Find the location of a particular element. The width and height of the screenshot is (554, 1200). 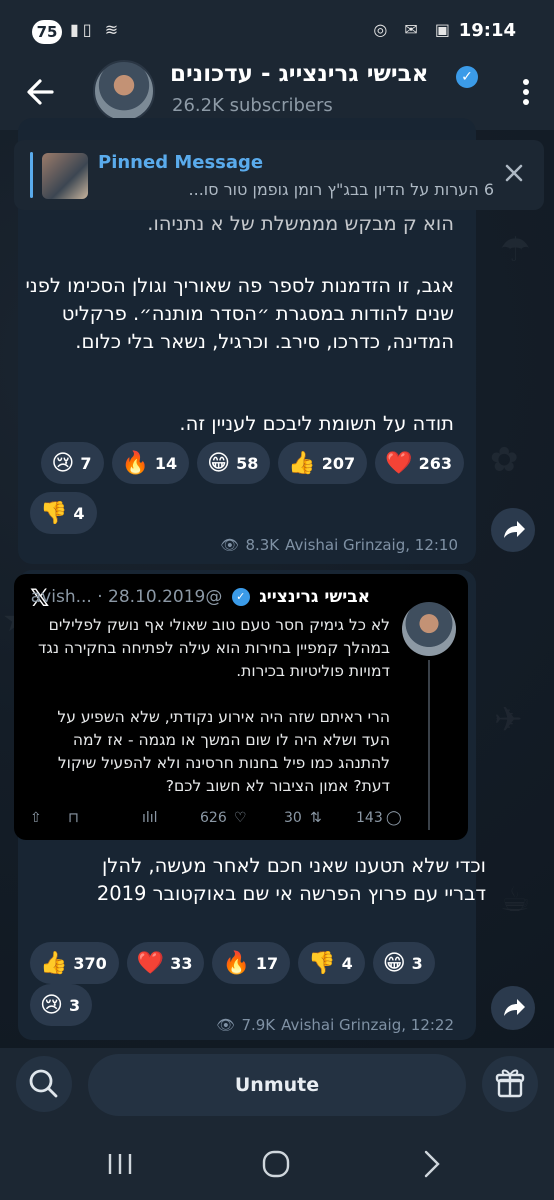

close-icon is located at coordinates (514, 173).